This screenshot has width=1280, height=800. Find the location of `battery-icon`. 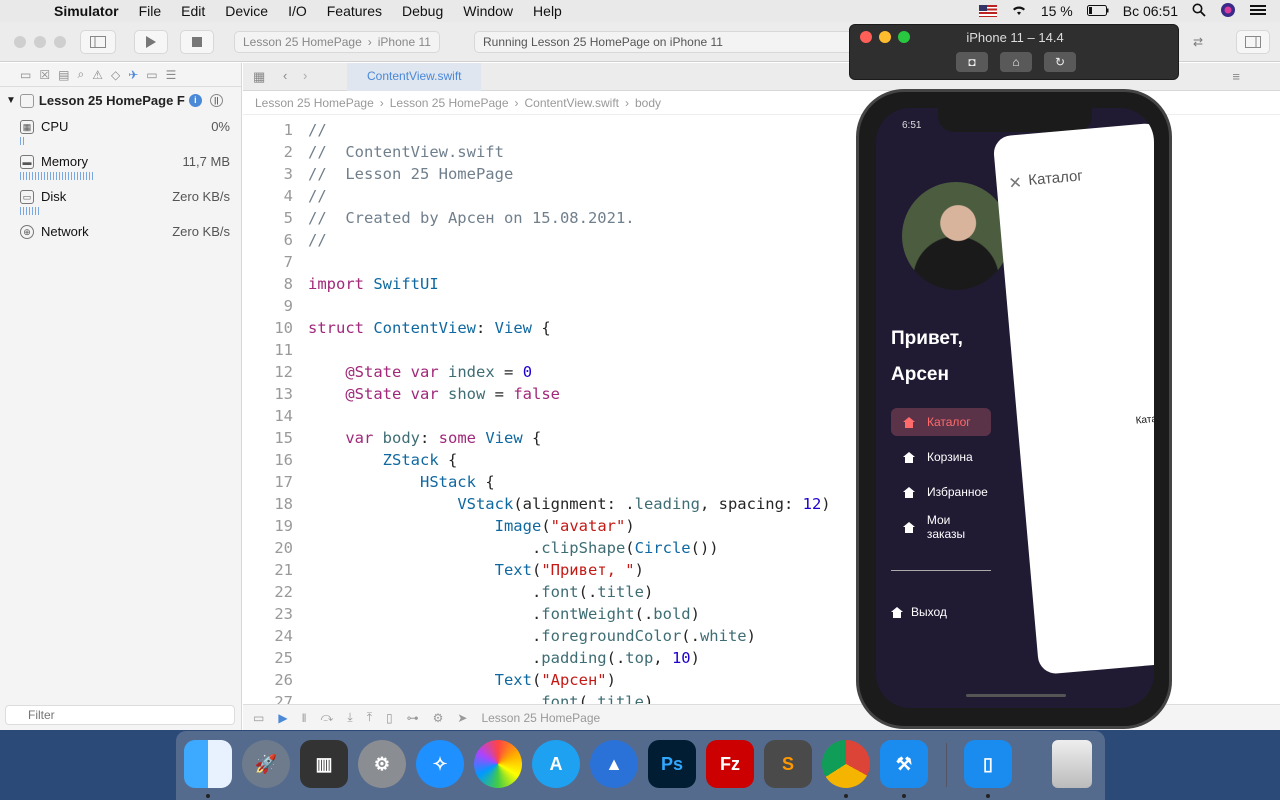

battery-icon is located at coordinates (1097, 11).